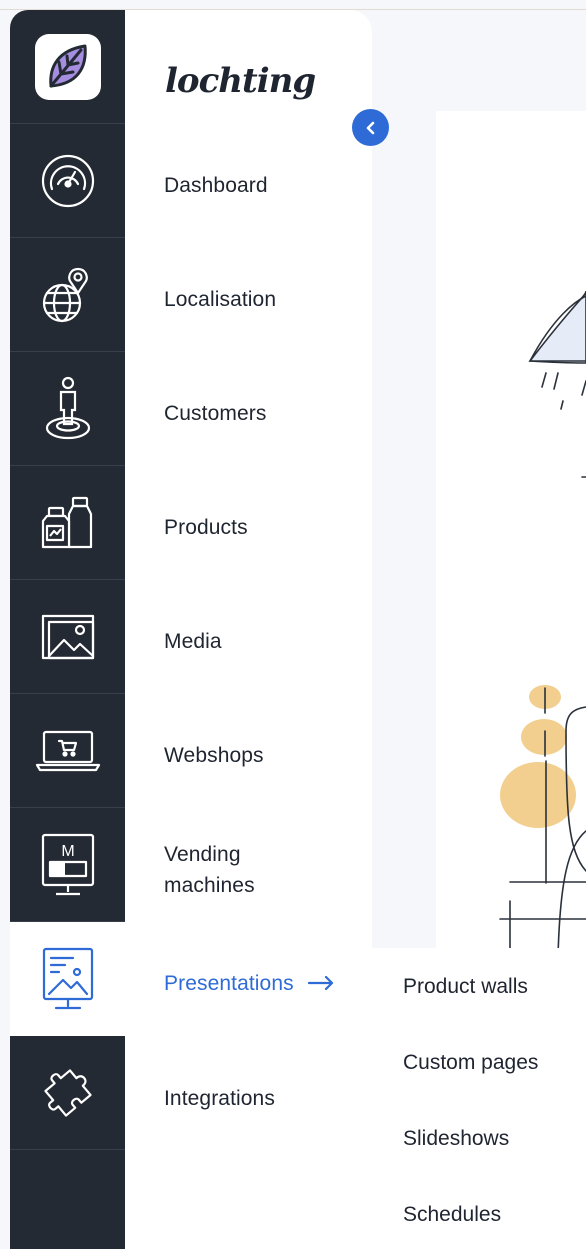  I want to click on dashboard-gauge-icon, so click(67, 180).